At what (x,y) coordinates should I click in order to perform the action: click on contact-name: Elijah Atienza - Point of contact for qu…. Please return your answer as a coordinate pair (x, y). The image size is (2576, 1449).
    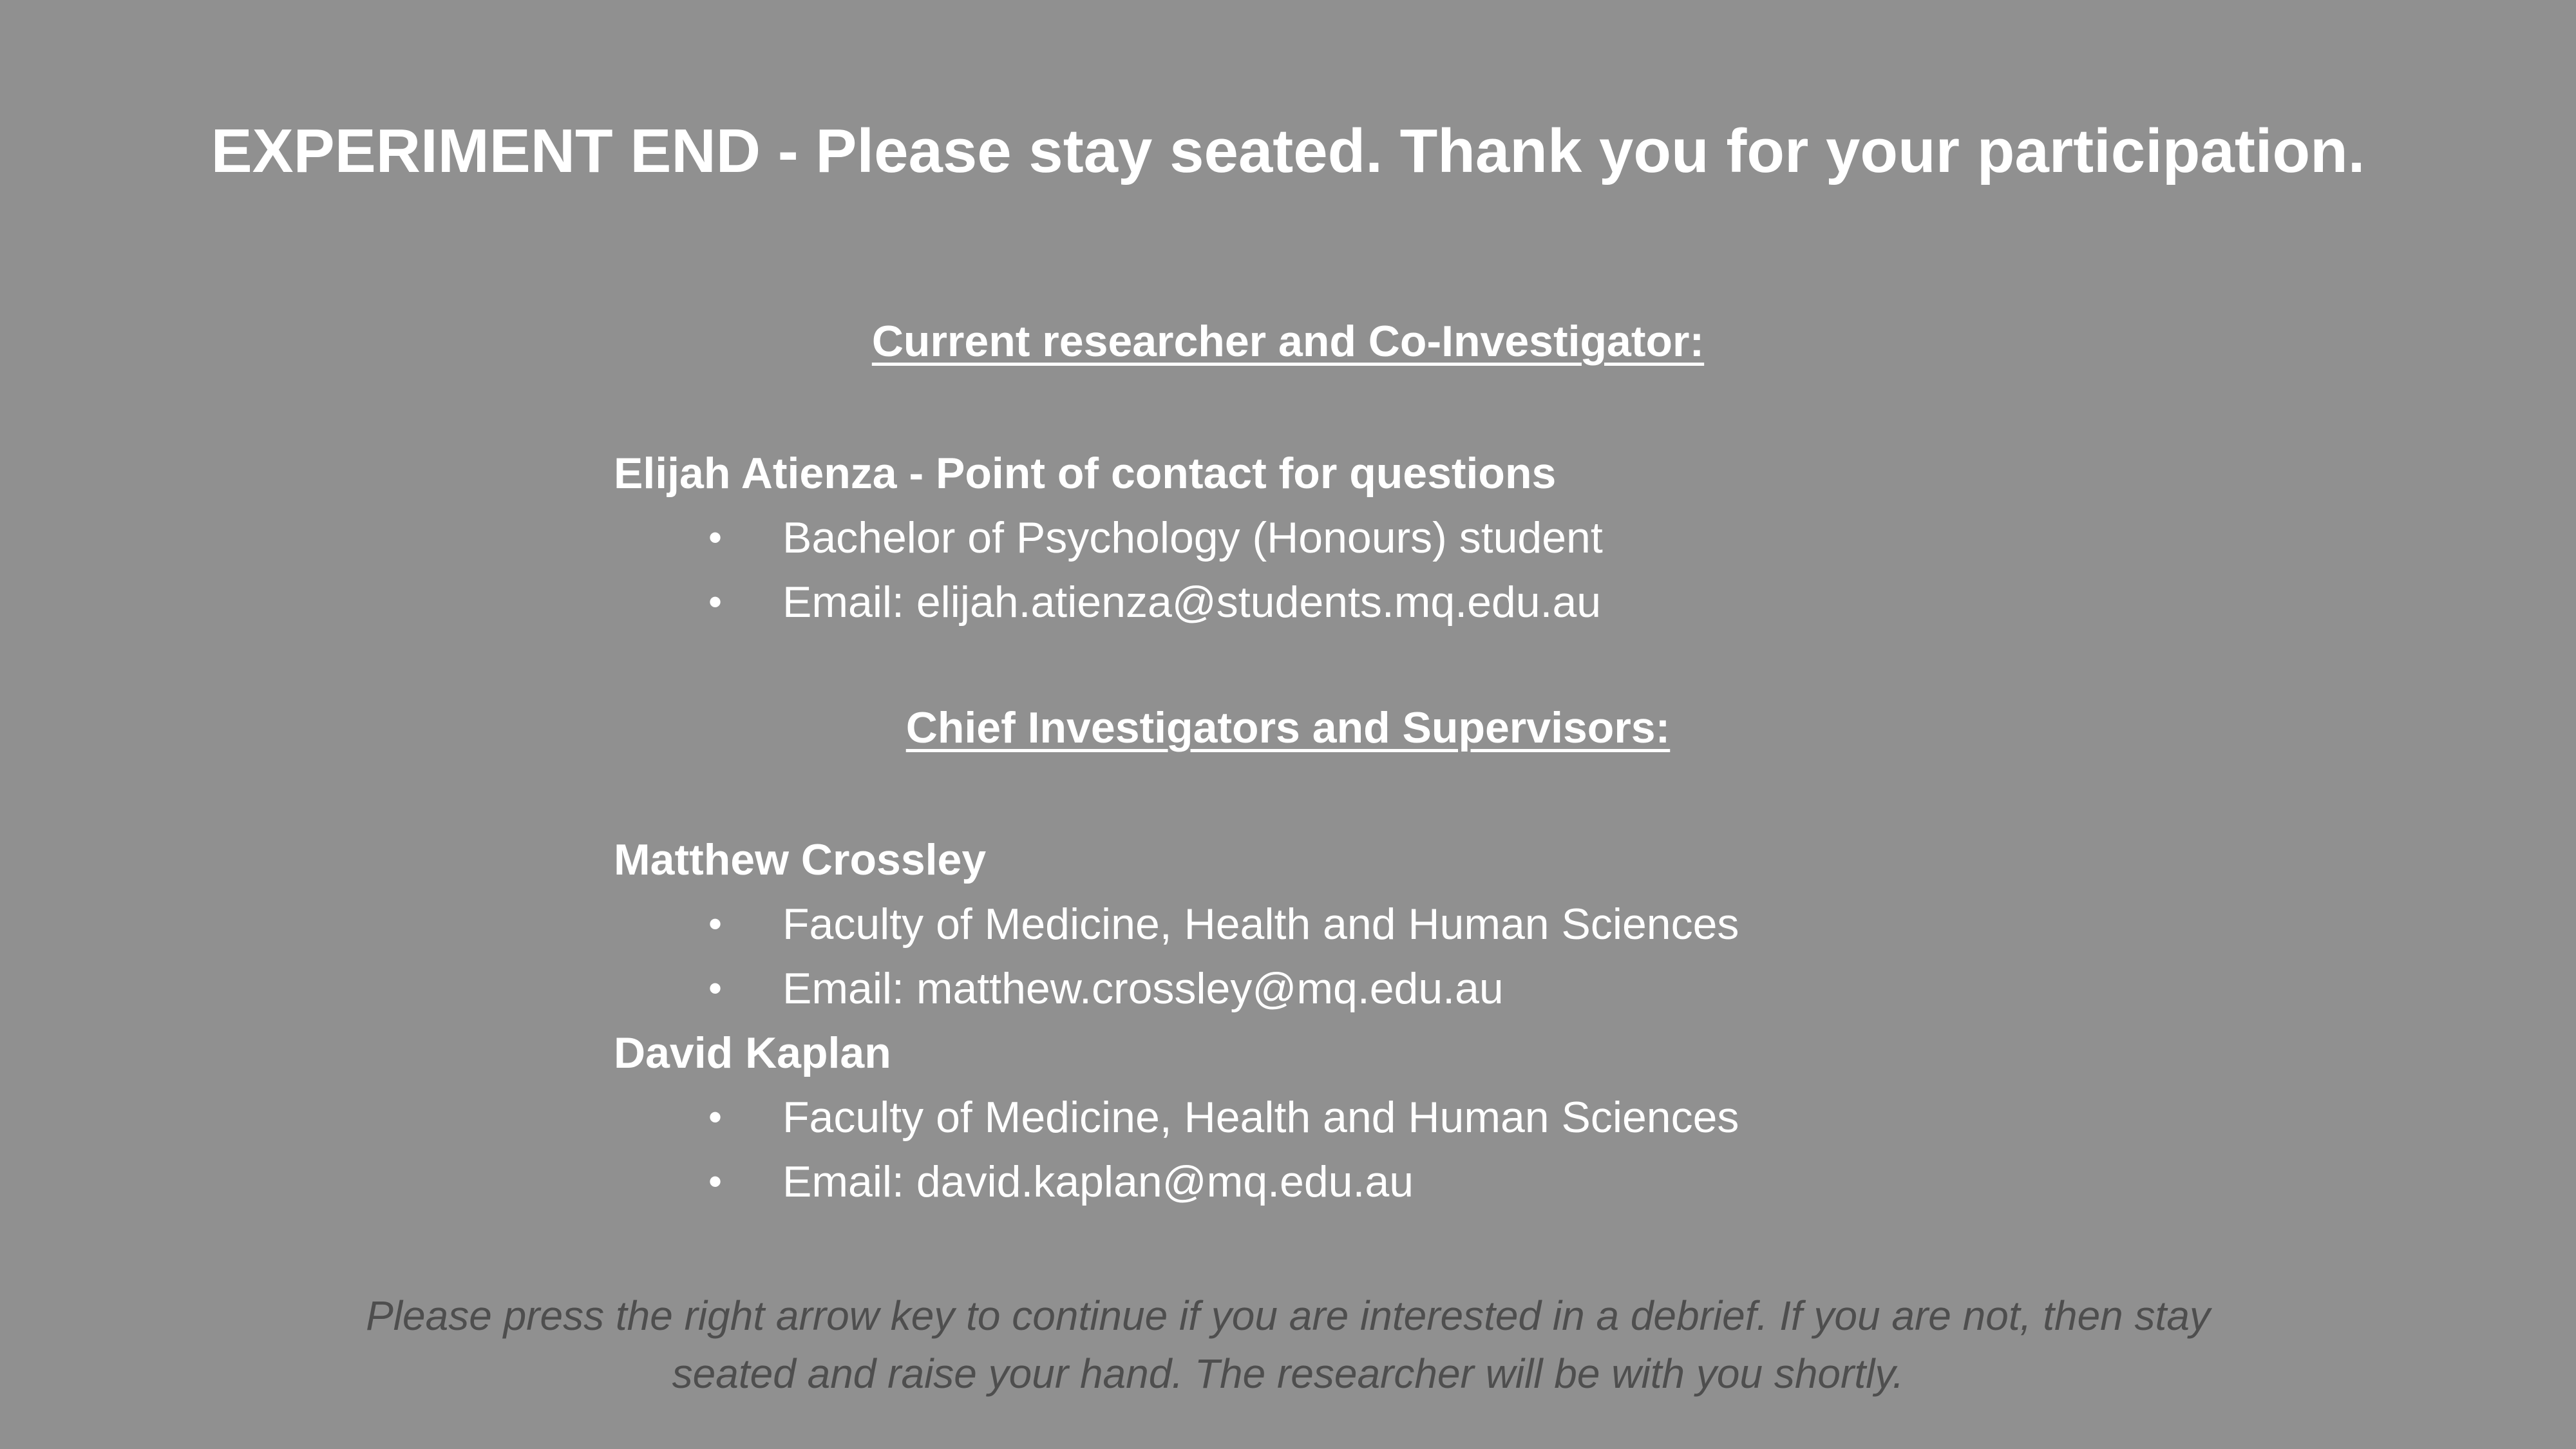
    Looking at the image, I should click on (1085, 474).